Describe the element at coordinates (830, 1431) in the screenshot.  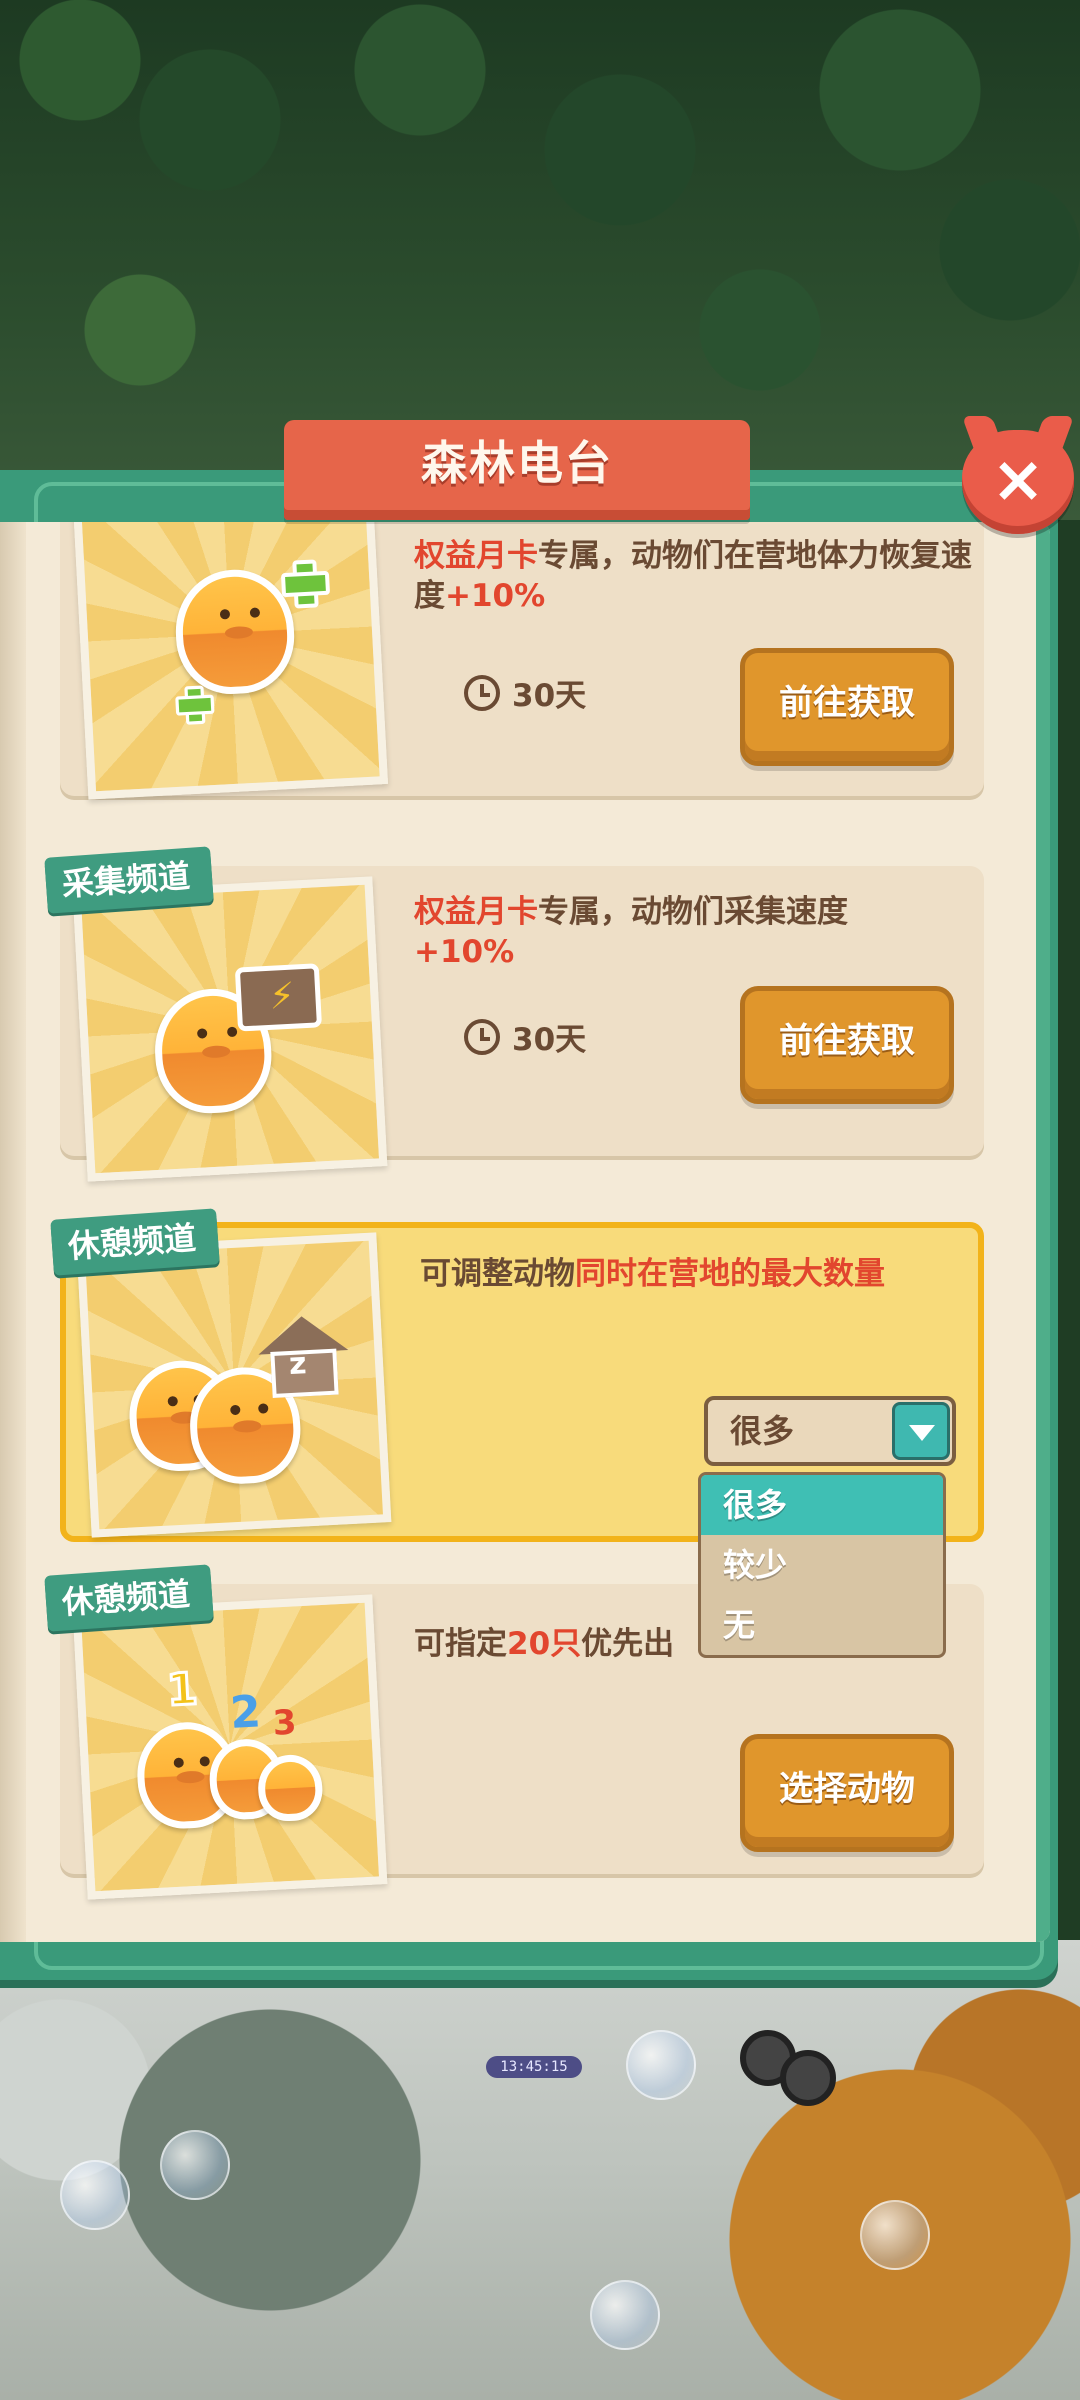
I see `capacity-dropdown: 很多` at that location.